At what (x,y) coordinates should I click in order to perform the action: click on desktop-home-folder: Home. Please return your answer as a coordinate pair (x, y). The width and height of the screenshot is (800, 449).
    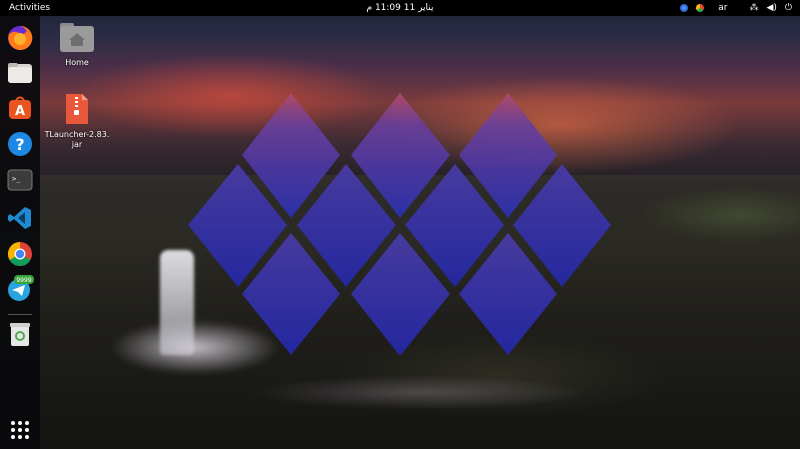
    Looking at the image, I should click on (77, 44).